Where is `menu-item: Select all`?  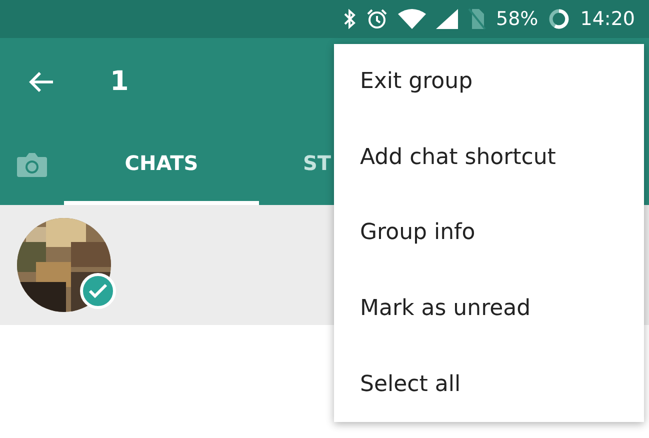
menu-item: Select all is located at coordinates (489, 384).